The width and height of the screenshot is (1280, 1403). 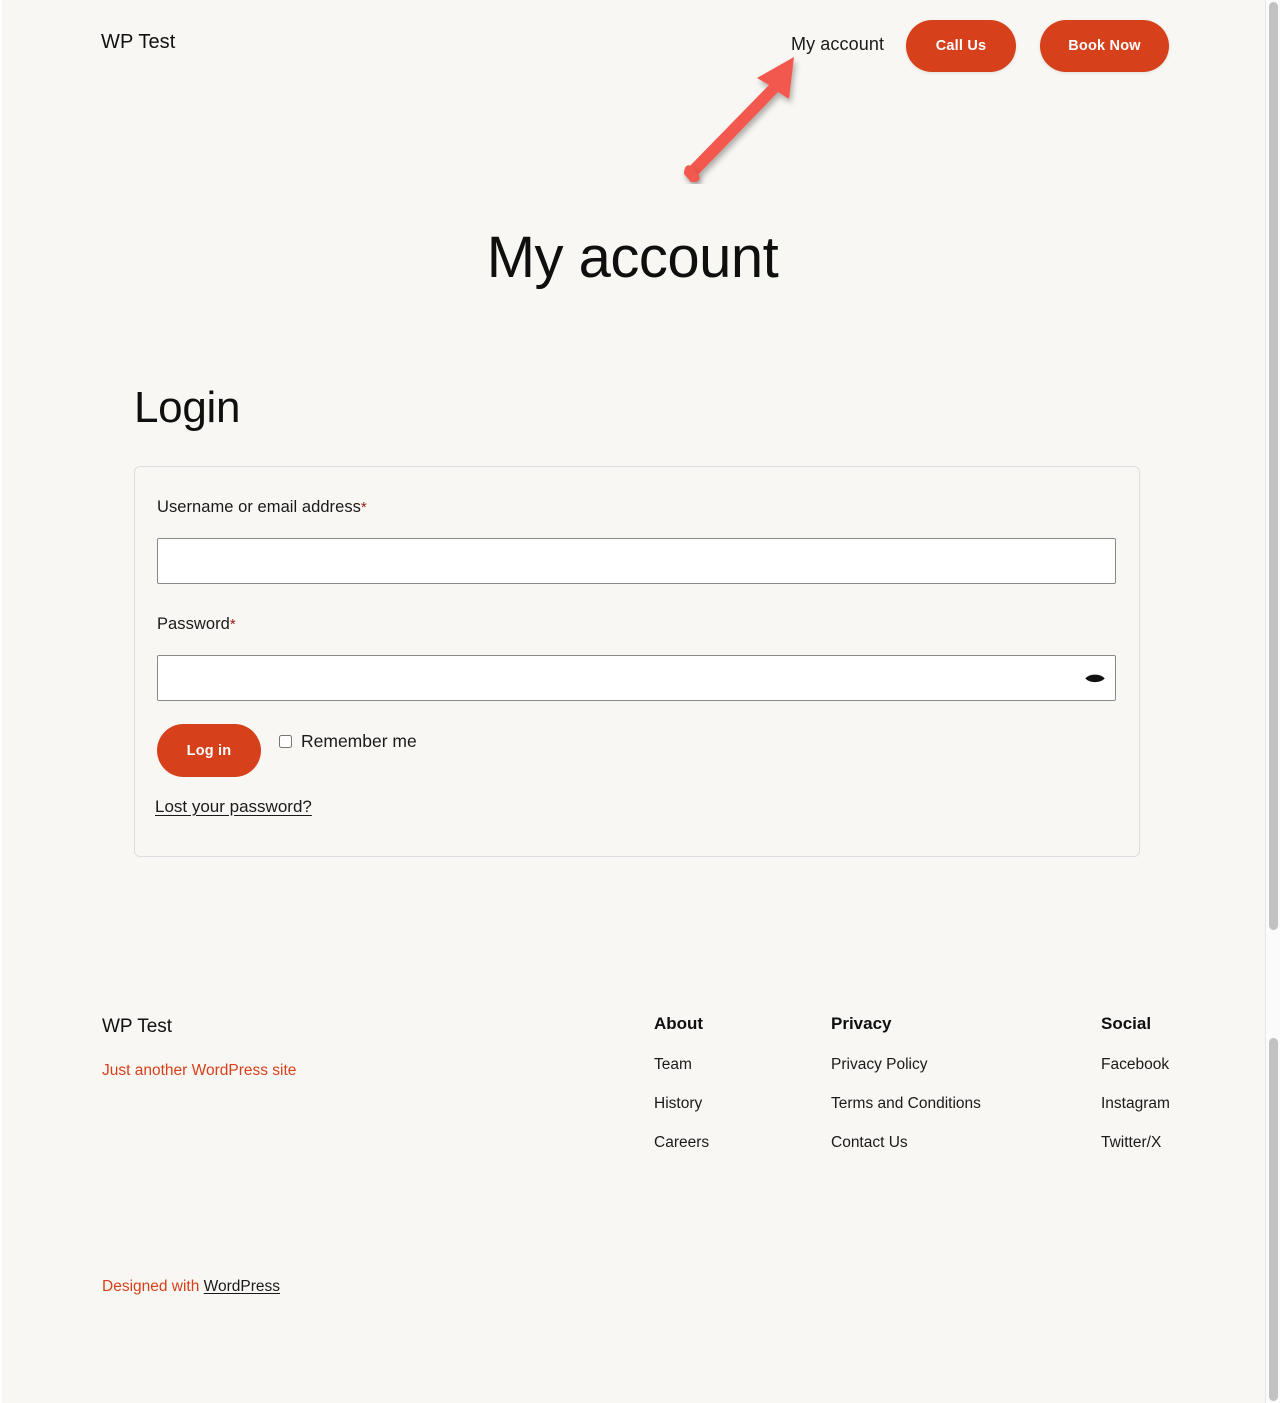 I want to click on footer-brand: WP Test, so click(x=137, y=1026).